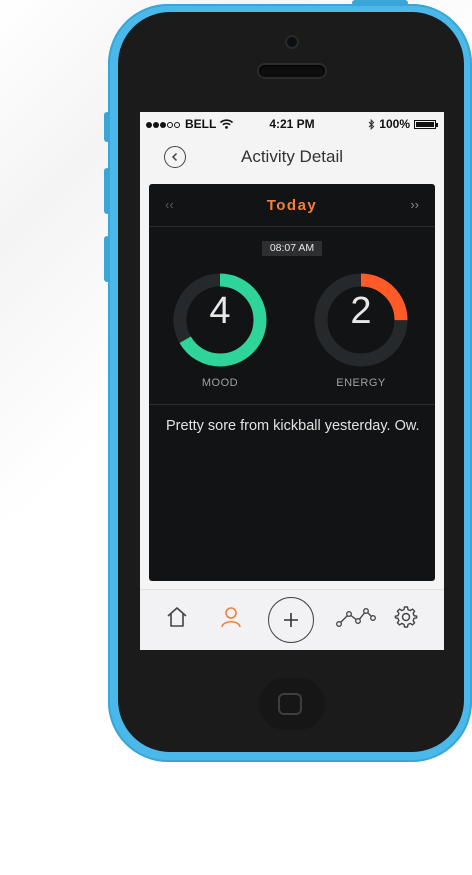  Describe the element at coordinates (292, 71) in the screenshot. I see `earpiece-speaker` at that location.